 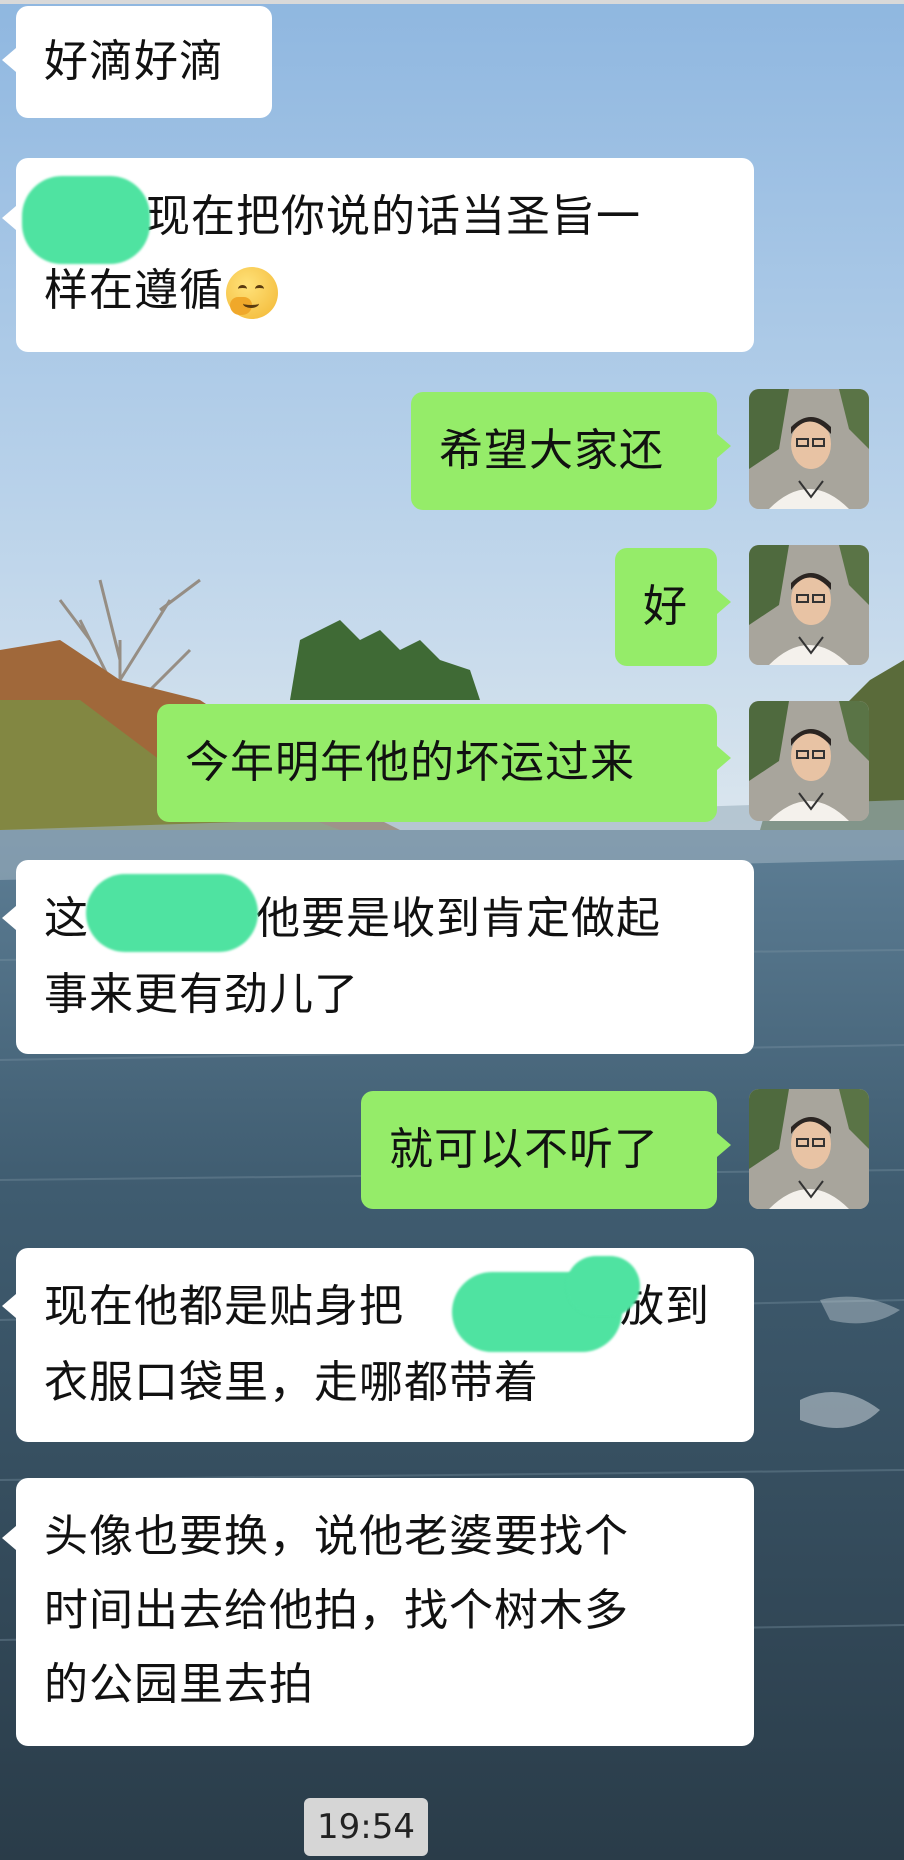 What do you see at coordinates (336, 1610) in the screenshot?
I see `message-text: 时间出去给他拍，找个树木多` at bounding box center [336, 1610].